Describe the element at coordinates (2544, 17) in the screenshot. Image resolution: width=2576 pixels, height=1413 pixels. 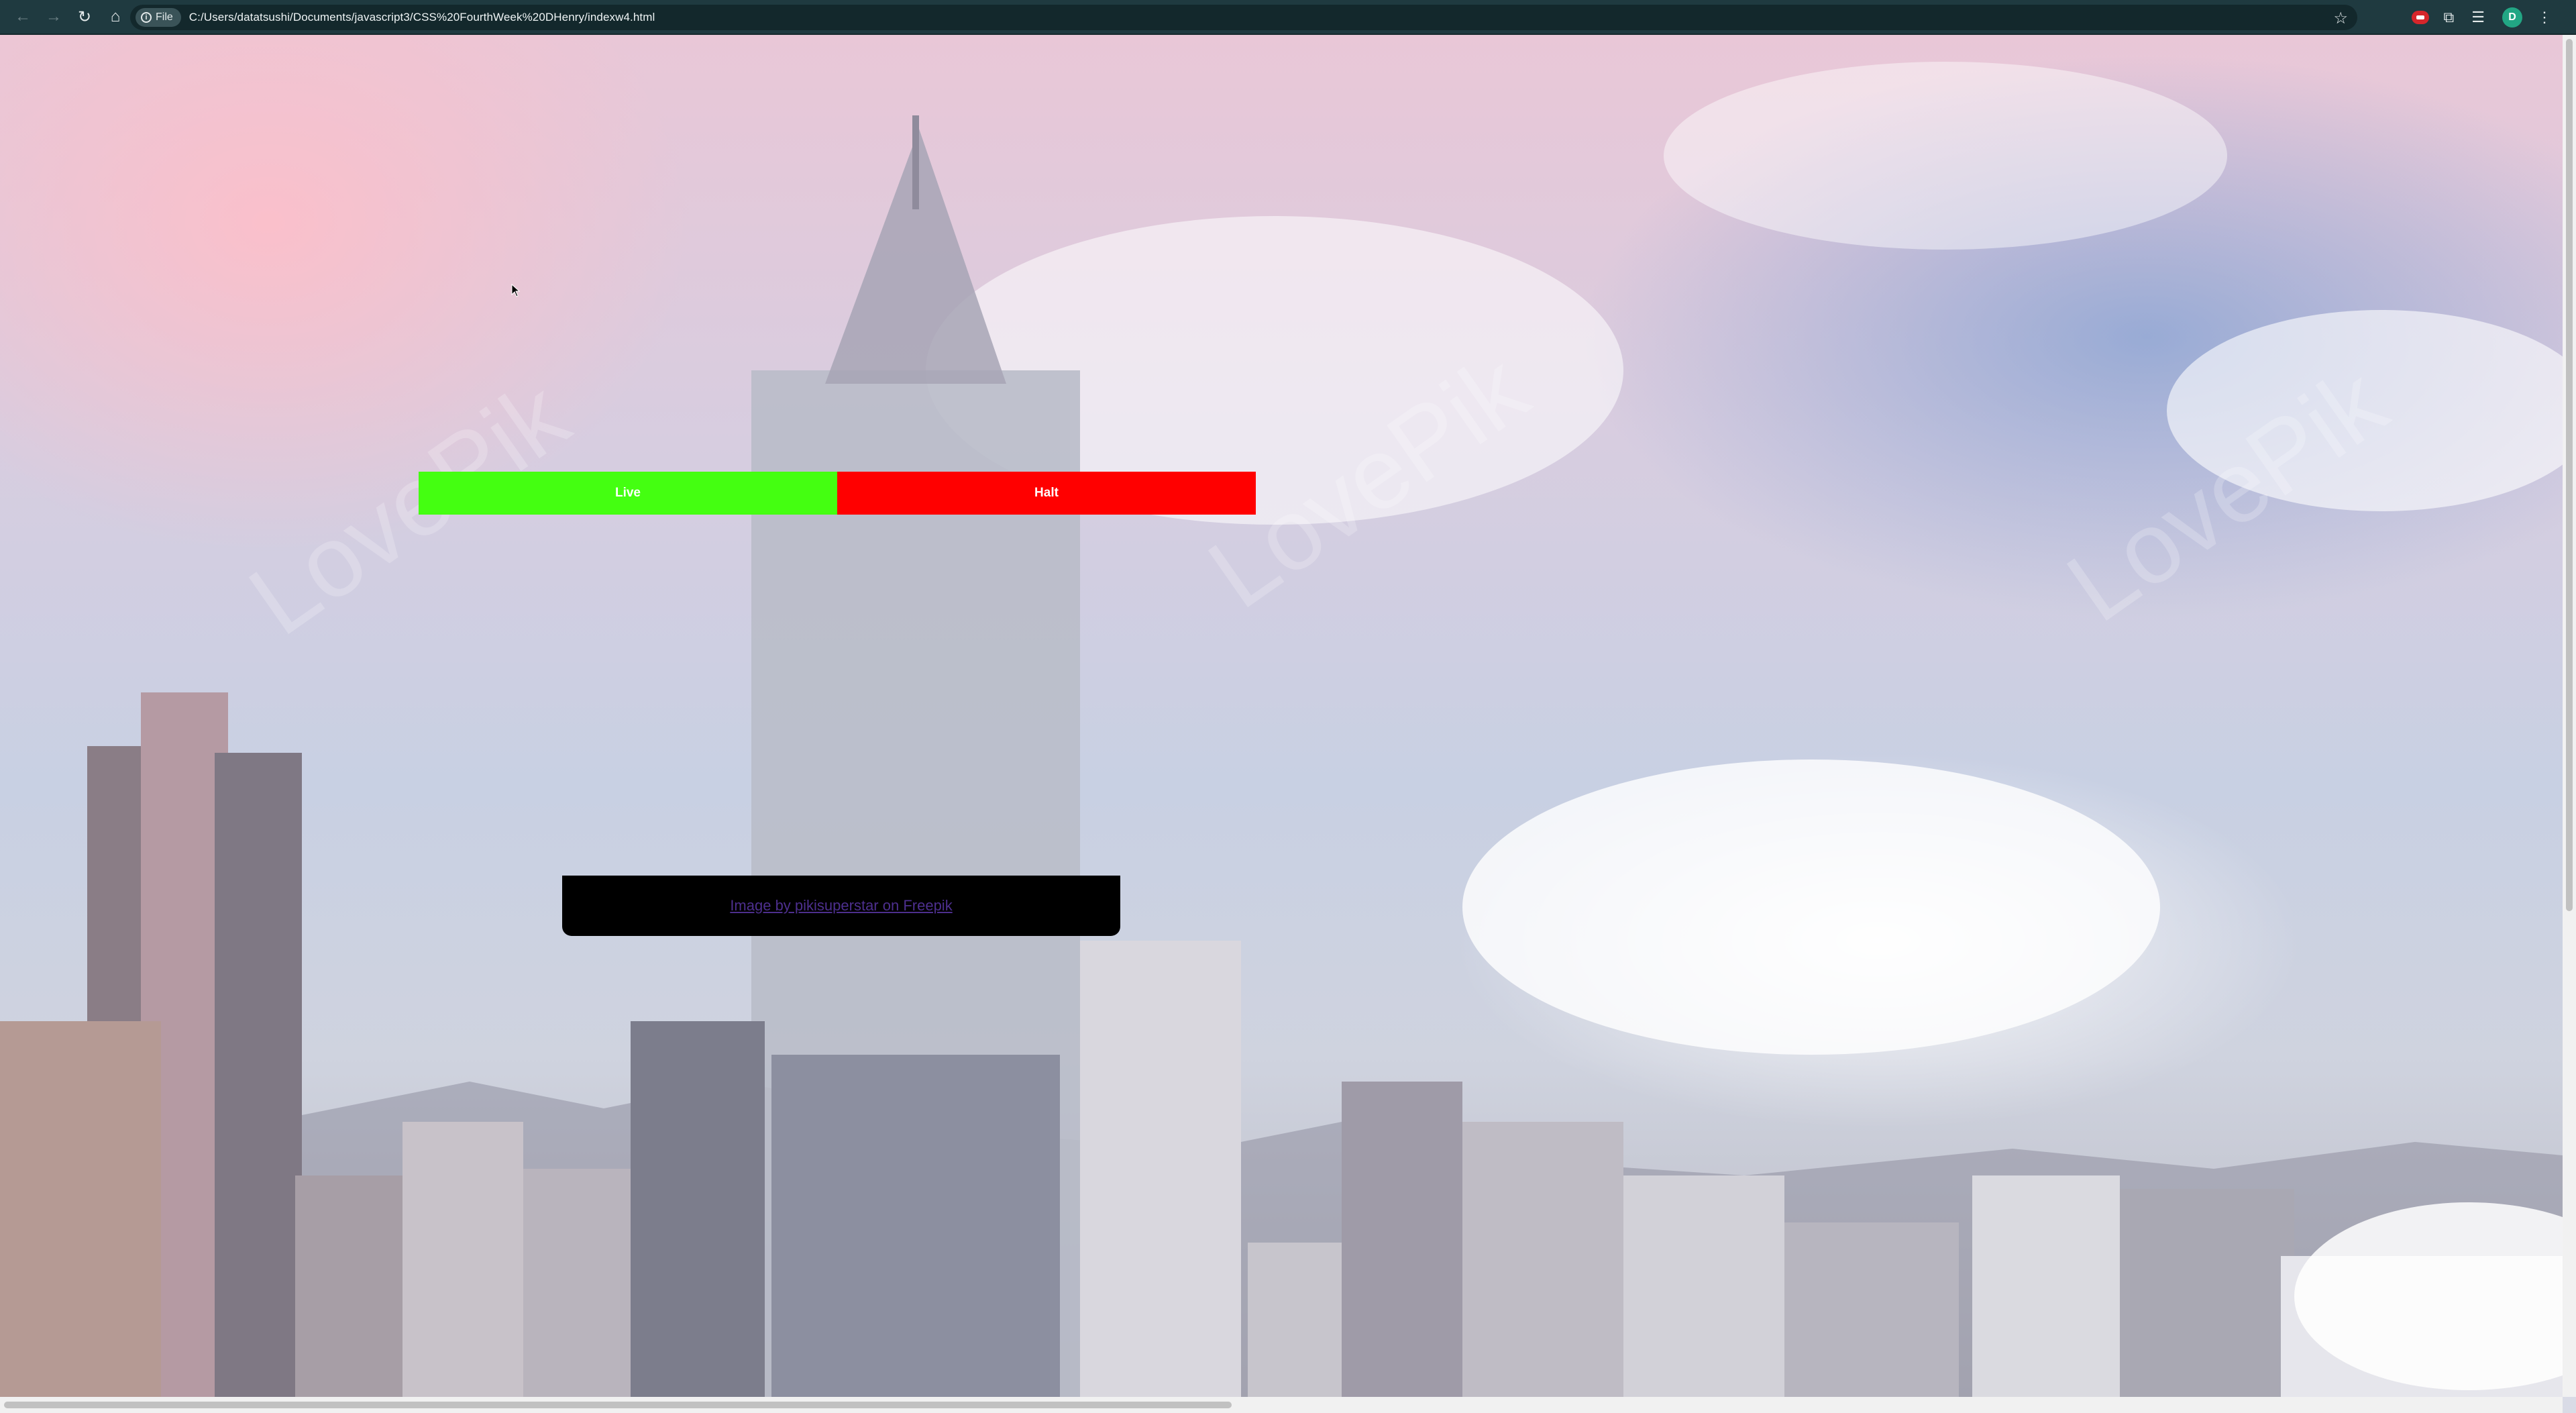
I see `more-menu-icon: ⋮` at that location.